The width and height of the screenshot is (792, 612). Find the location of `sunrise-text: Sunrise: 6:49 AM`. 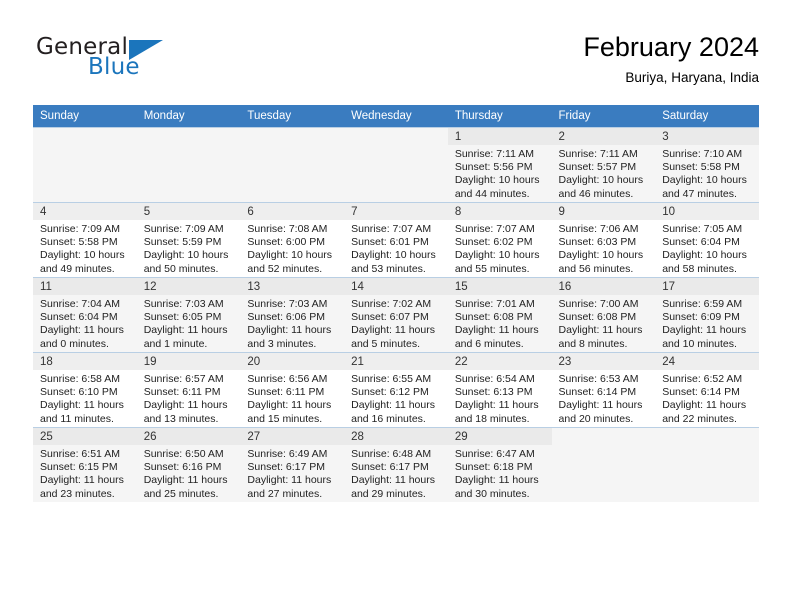

sunrise-text: Sunrise: 6:49 AM is located at coordinates (287, 454).